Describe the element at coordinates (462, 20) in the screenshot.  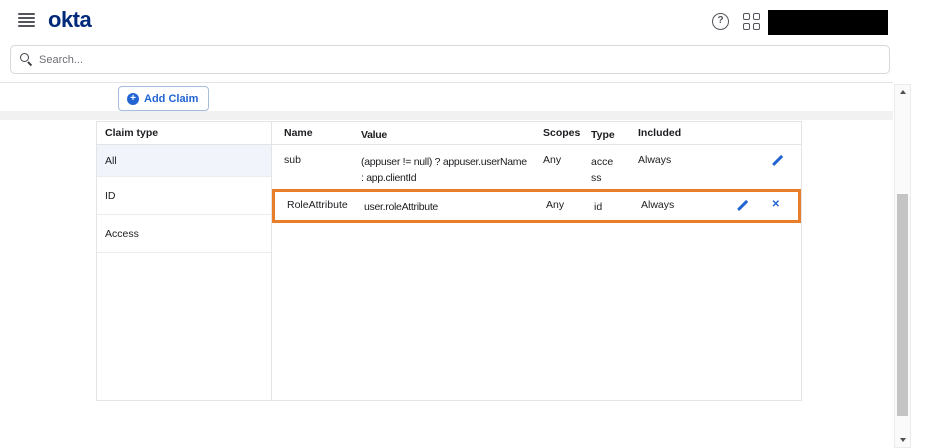
I see `top-nav: okta ?` at that location.